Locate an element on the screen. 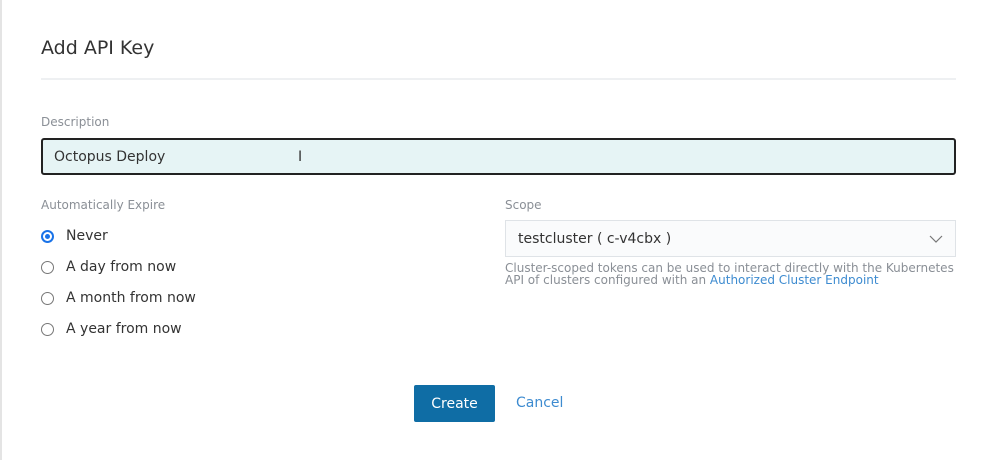  radio-checked-icon is located at coordinates (47, 236).